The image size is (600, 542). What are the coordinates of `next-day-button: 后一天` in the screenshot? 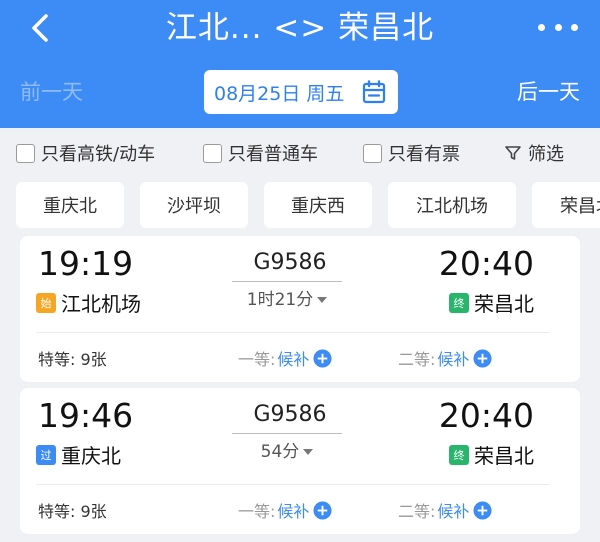 It's located at (548, 91).